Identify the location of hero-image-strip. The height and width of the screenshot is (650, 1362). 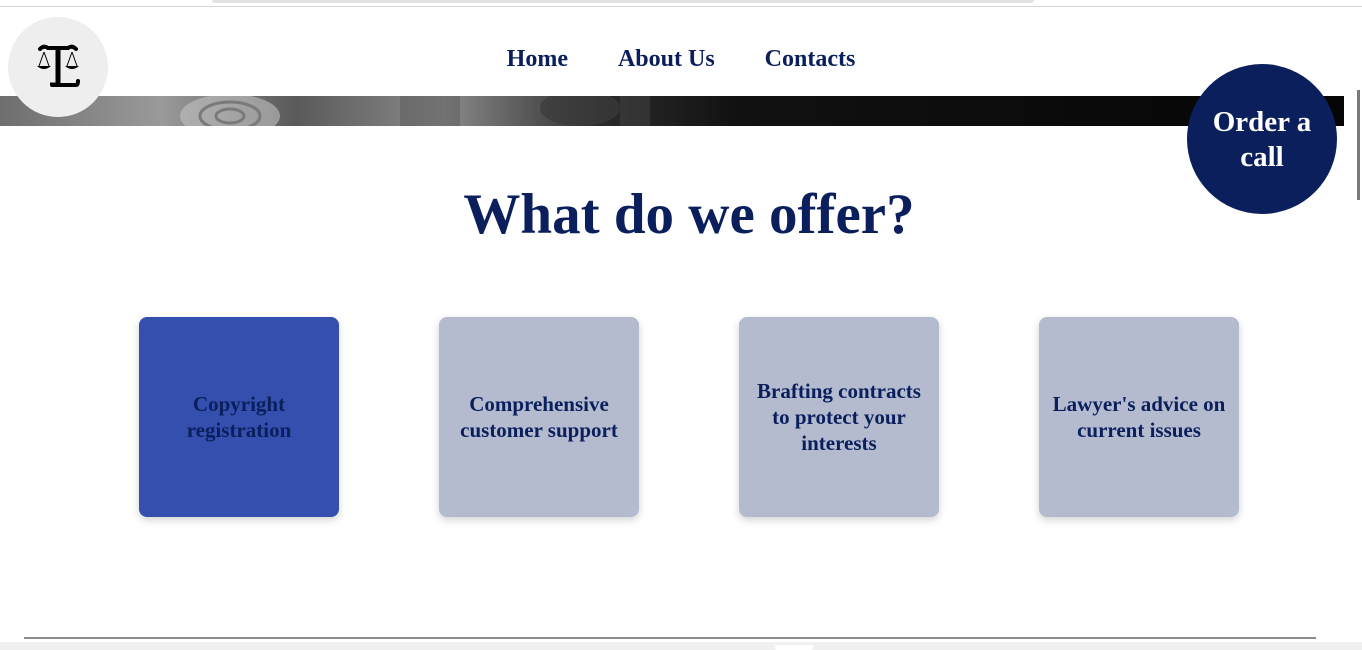
(672, 111).